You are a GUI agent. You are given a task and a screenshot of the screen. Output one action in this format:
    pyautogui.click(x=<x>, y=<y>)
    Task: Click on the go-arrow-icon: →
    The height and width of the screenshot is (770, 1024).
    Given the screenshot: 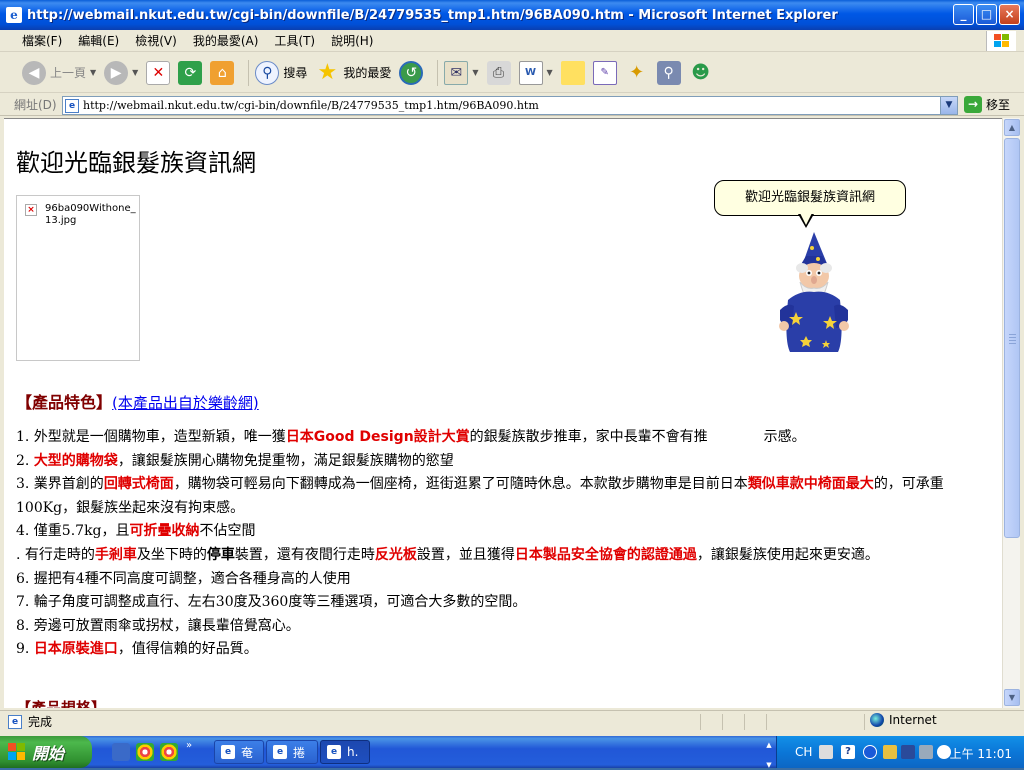 What is the action you would take?
    pyautogui.click(x=973, y=104)
    